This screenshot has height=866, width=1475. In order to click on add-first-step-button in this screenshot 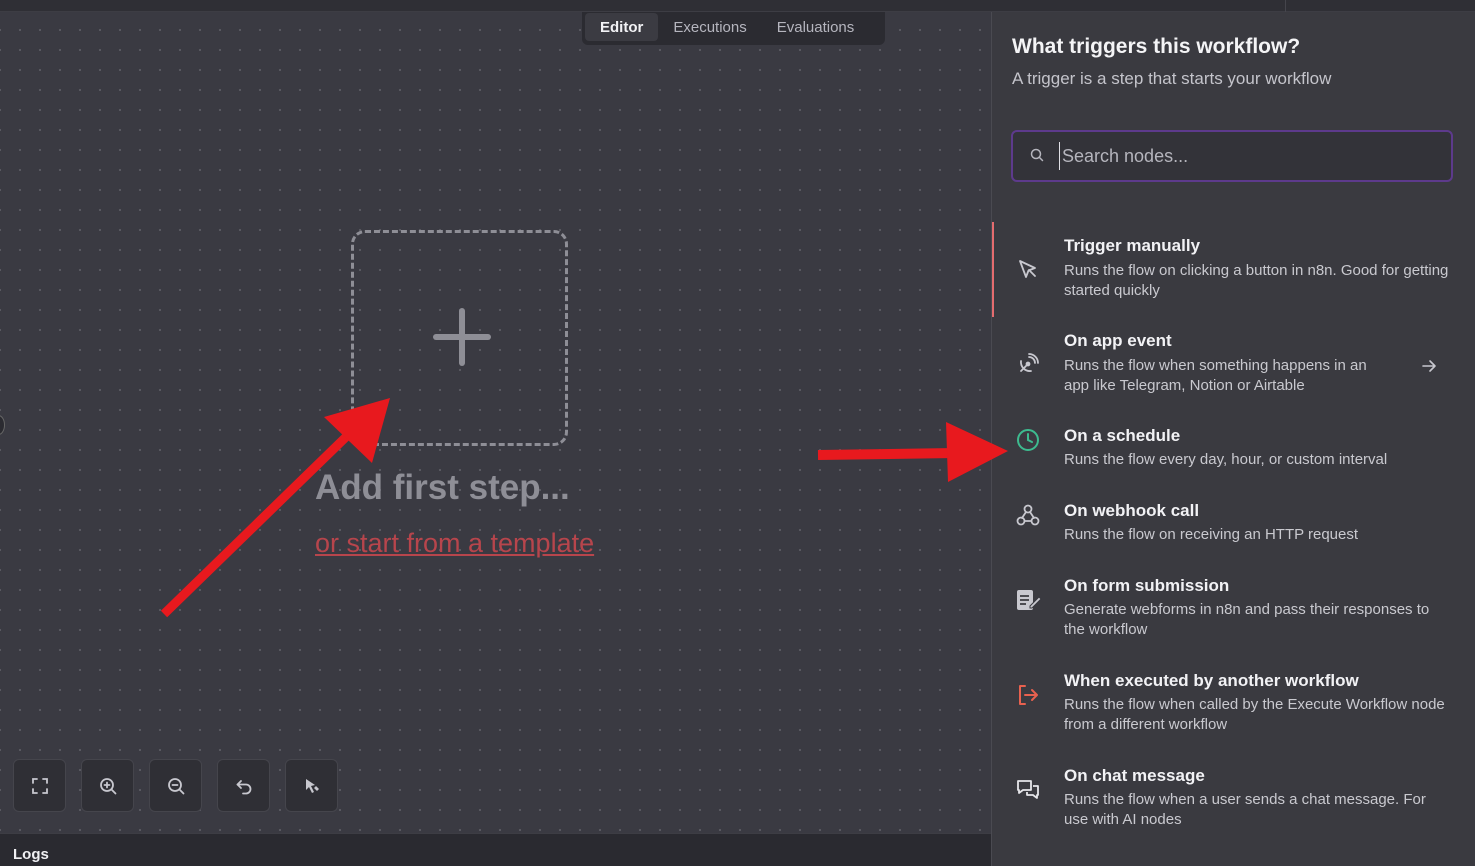, I will do `click(459, 338)`.